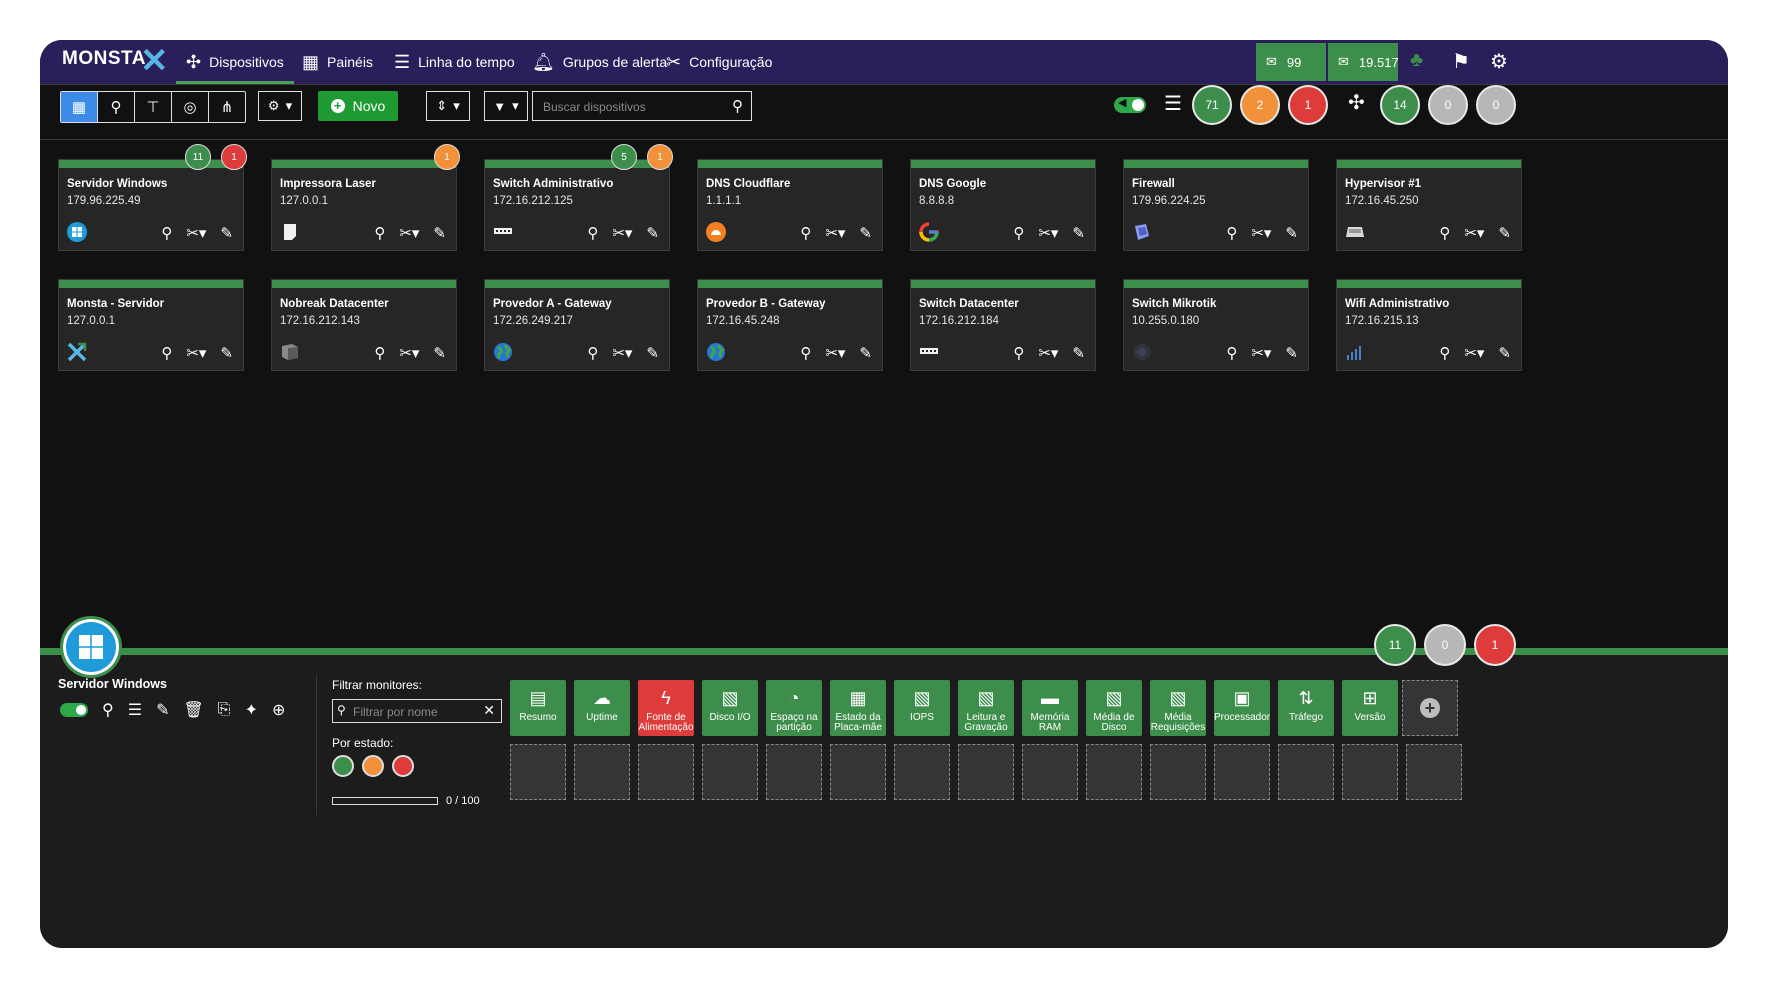 The width and height of the screenshot is (1767, 986). I want to click on device-card: Provedor B - Gateway 172.16.45.248 ⚲ ✂▾ ✎, so click(790, 325).